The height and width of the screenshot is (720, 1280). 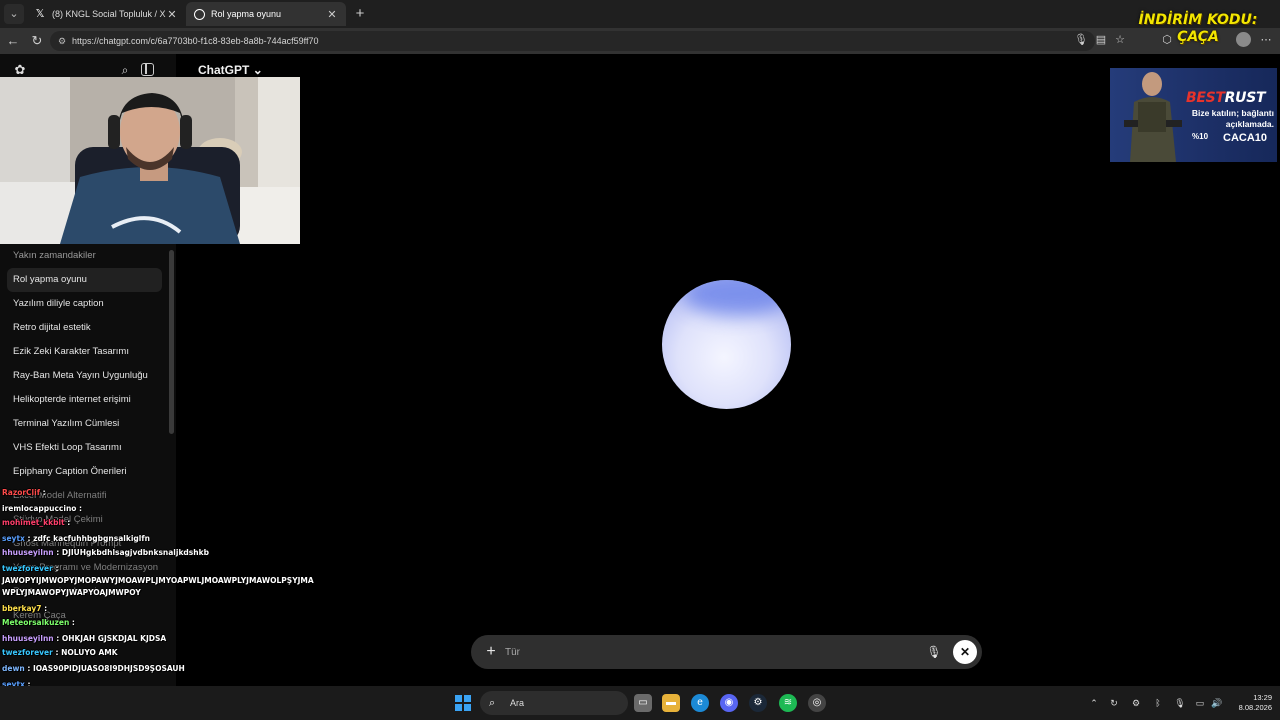 I want to click on sponsor-brand: BESTRUST, so click(x=1226, y=98).